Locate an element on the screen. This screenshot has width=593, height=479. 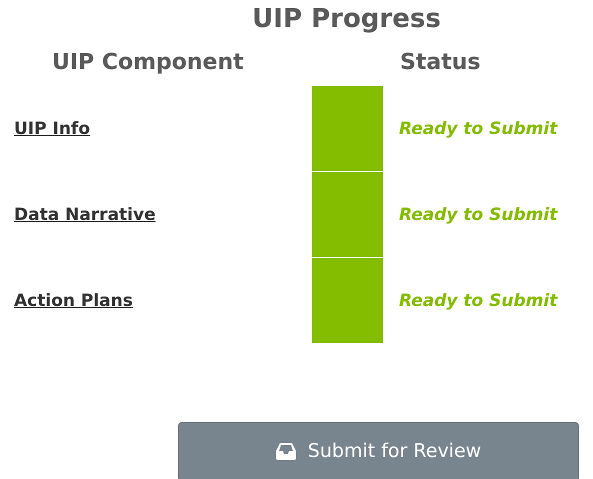
component-link: UIP Info is located at coordinates (52, 129).